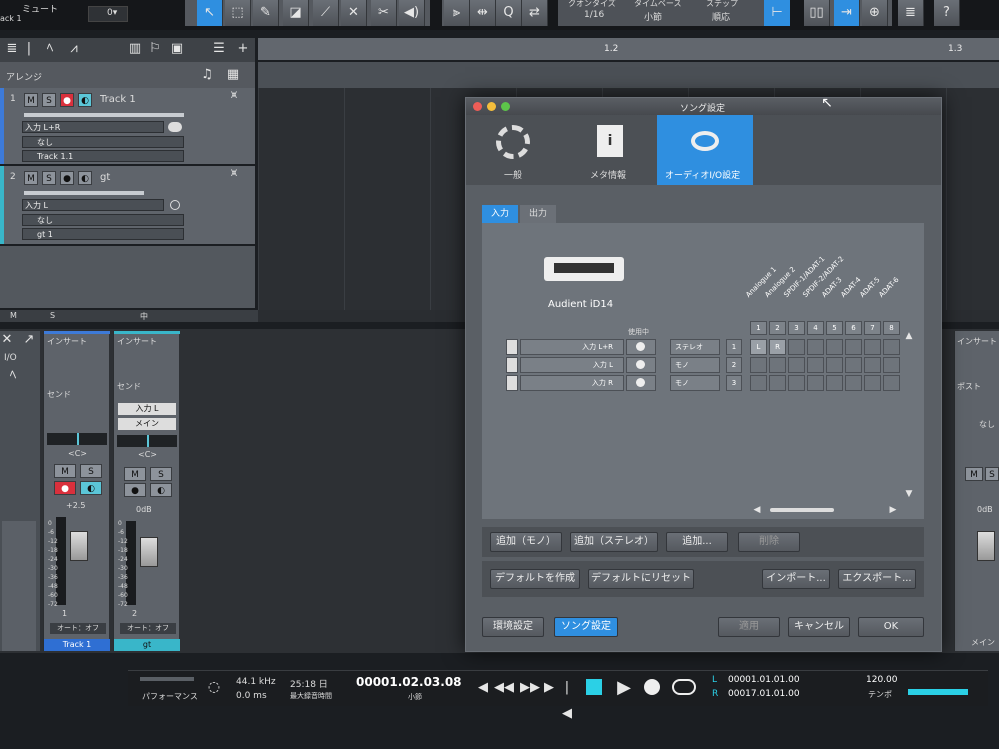 The image size is (999, 749). I want to click on step-value: 順応, so click(721, 16).